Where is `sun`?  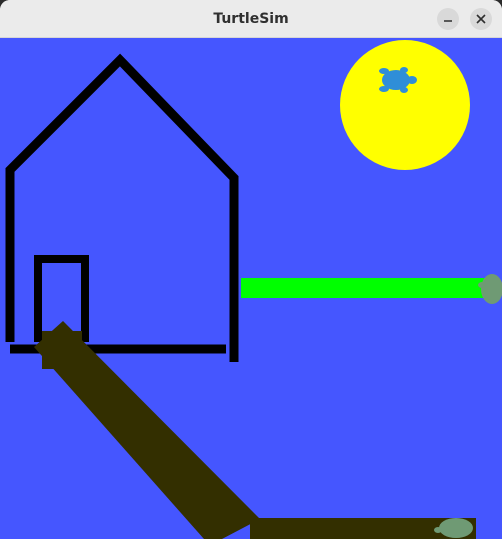 sun is located at coordinates (405, 105).